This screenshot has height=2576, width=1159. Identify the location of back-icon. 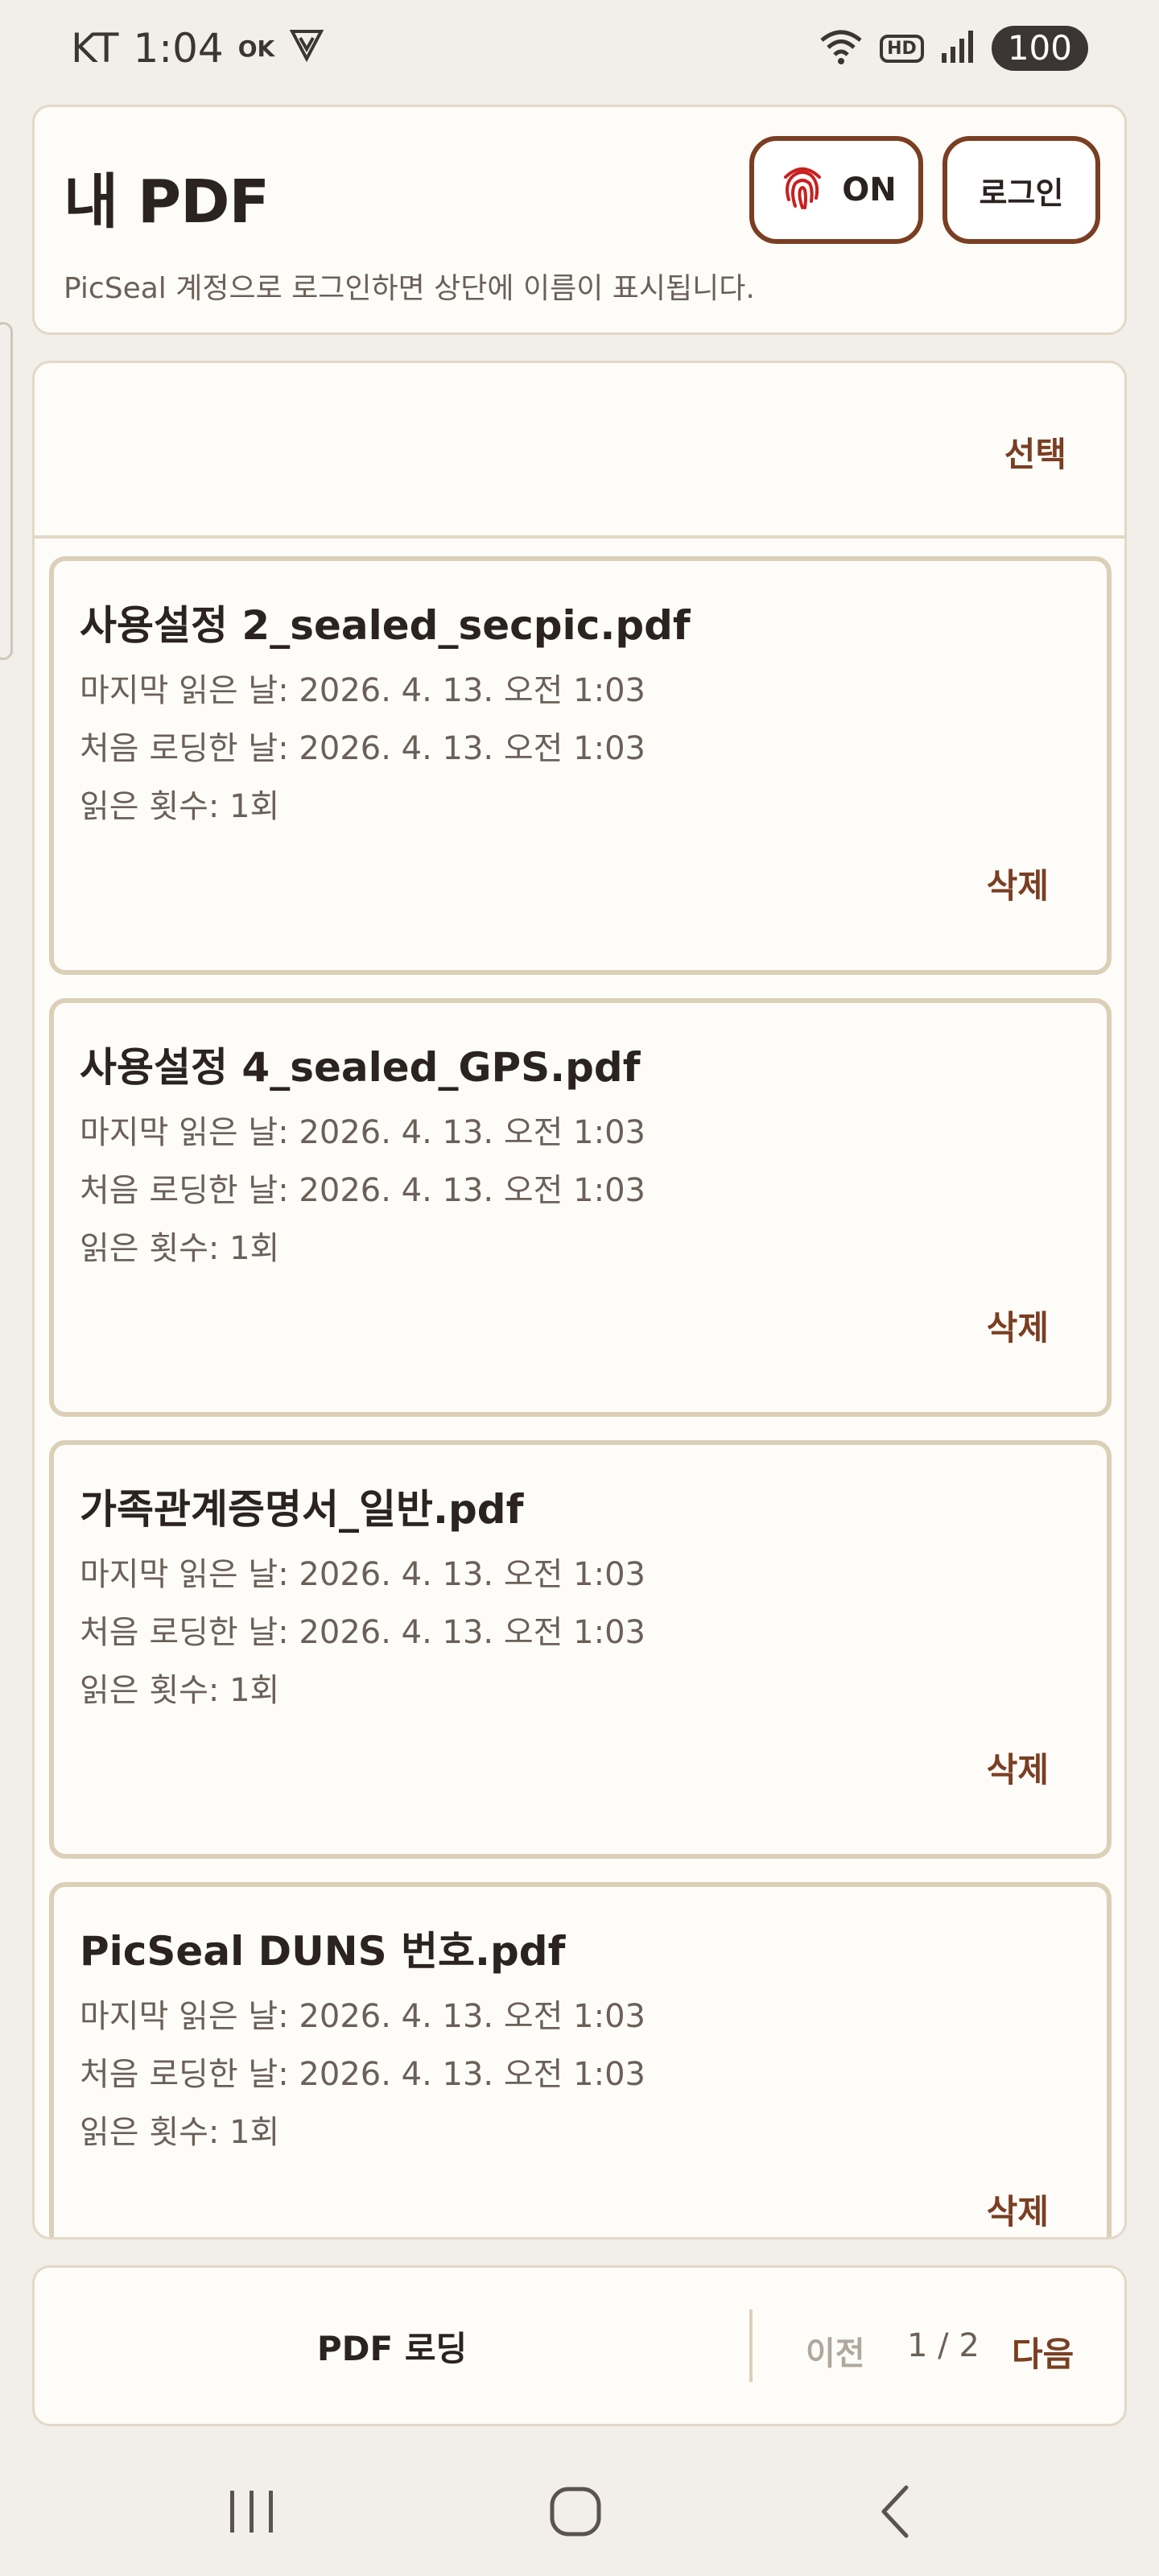
(897, 2511).